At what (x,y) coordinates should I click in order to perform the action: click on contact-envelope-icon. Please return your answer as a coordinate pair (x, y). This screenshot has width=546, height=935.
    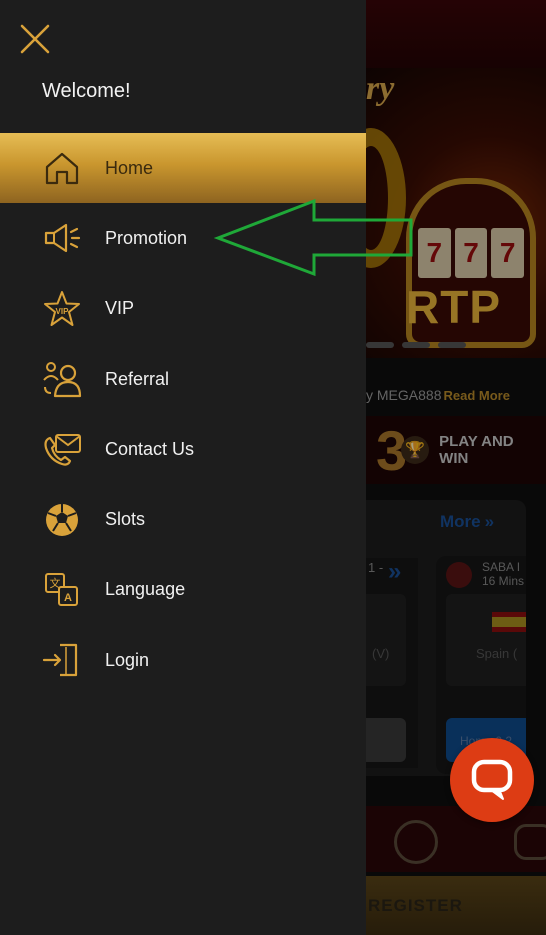
    Looking at the image, I should click on (62, 449).